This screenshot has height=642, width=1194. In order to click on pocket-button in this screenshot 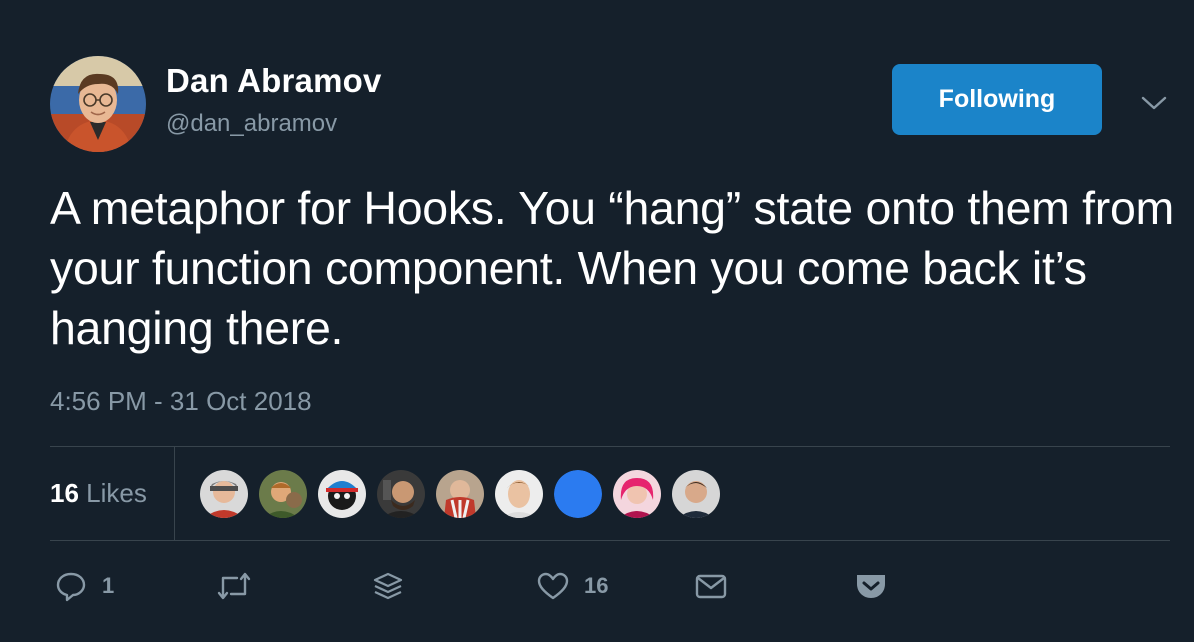, I will do `click(871, 586)`.